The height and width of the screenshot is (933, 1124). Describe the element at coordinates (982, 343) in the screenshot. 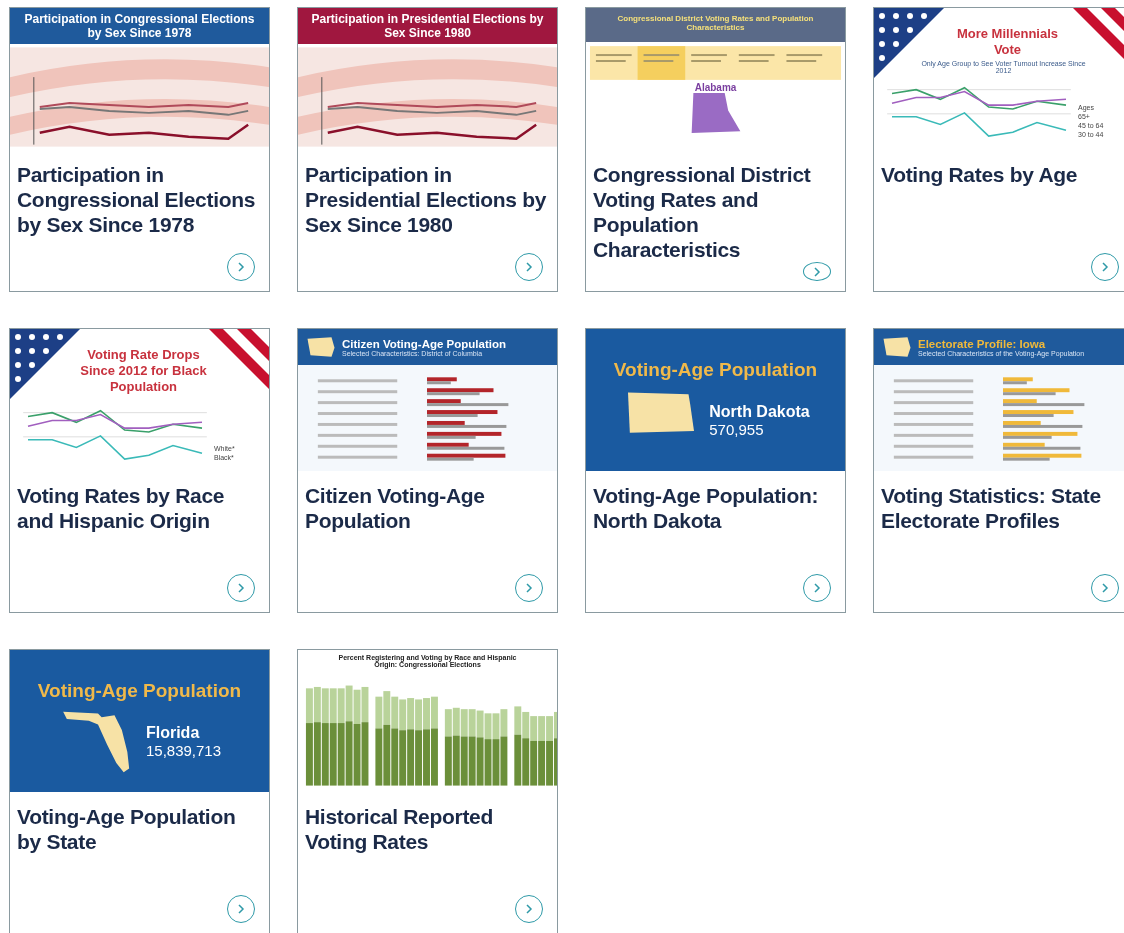

I see `profile-heading: Electorate Profile: Iowa` at that location.